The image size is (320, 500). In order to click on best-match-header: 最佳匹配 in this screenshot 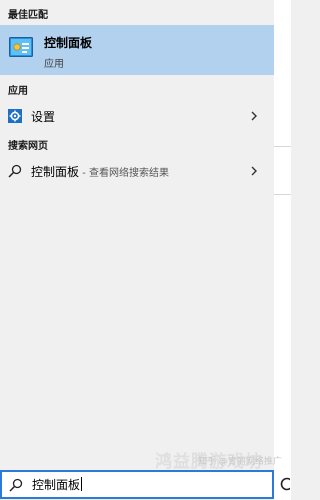, I will do `click(28, 15)`.